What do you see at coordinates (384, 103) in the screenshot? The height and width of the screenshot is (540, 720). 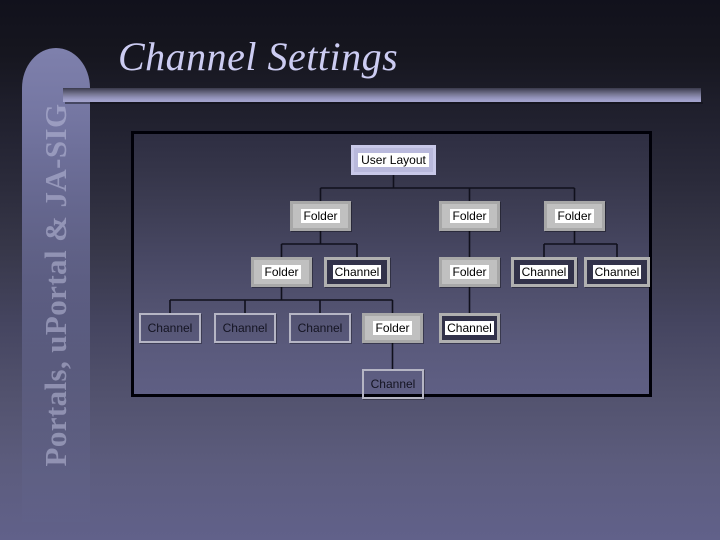 I see `title-divider-shadow` at bounding box center [384, 103].